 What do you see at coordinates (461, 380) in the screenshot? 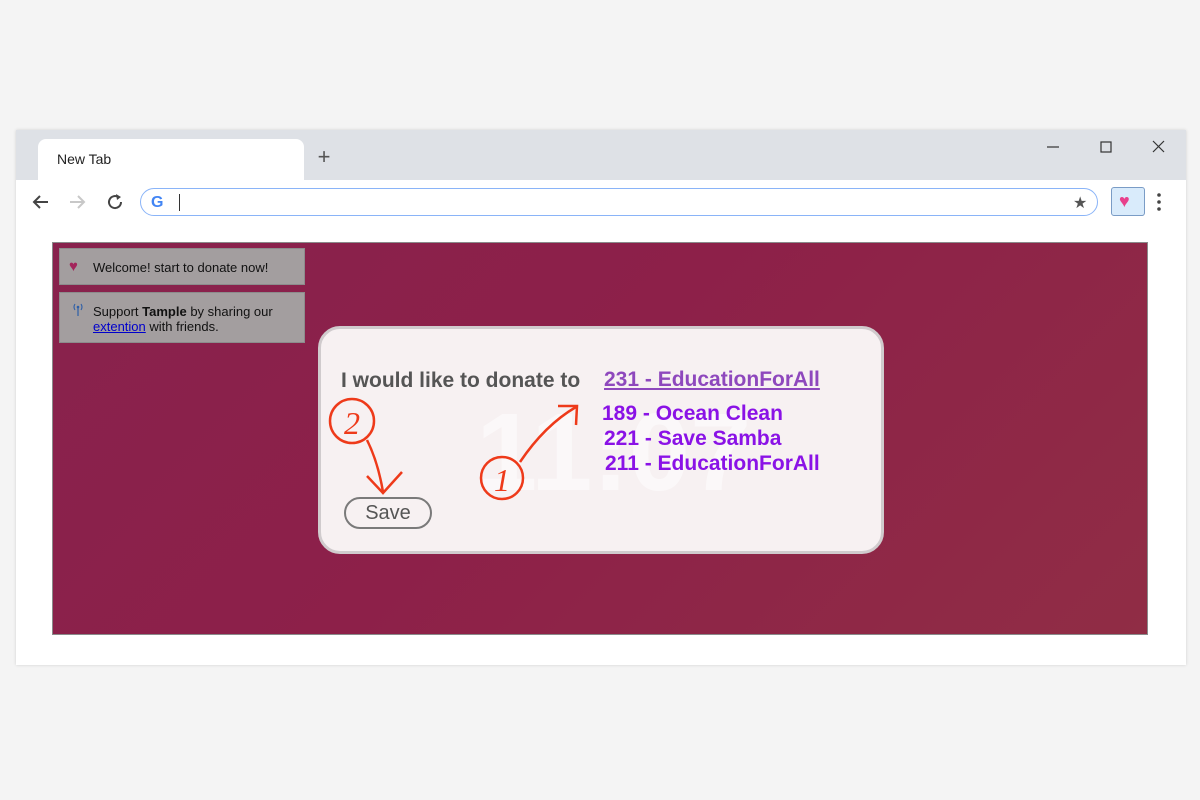
I see `donate-prompt: I would like to donate to` at bounding box center [461, 380].